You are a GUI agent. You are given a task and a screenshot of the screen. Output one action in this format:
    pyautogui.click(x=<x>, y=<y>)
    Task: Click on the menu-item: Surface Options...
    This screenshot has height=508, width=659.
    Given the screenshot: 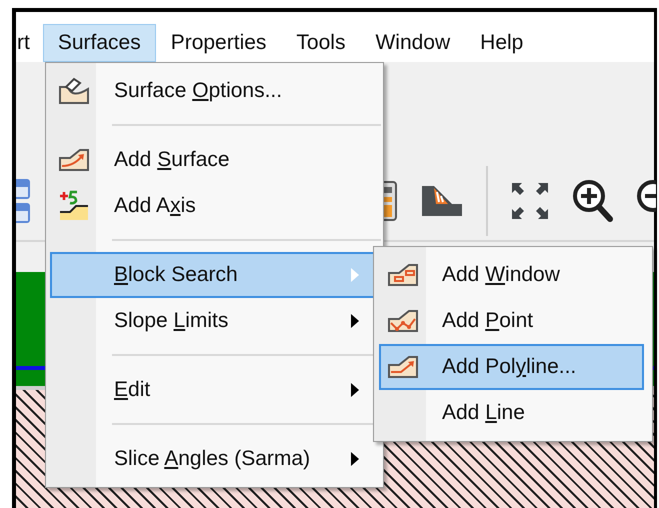 What is the action you would take?
    pyautogui.click(x=212, y=91)
    